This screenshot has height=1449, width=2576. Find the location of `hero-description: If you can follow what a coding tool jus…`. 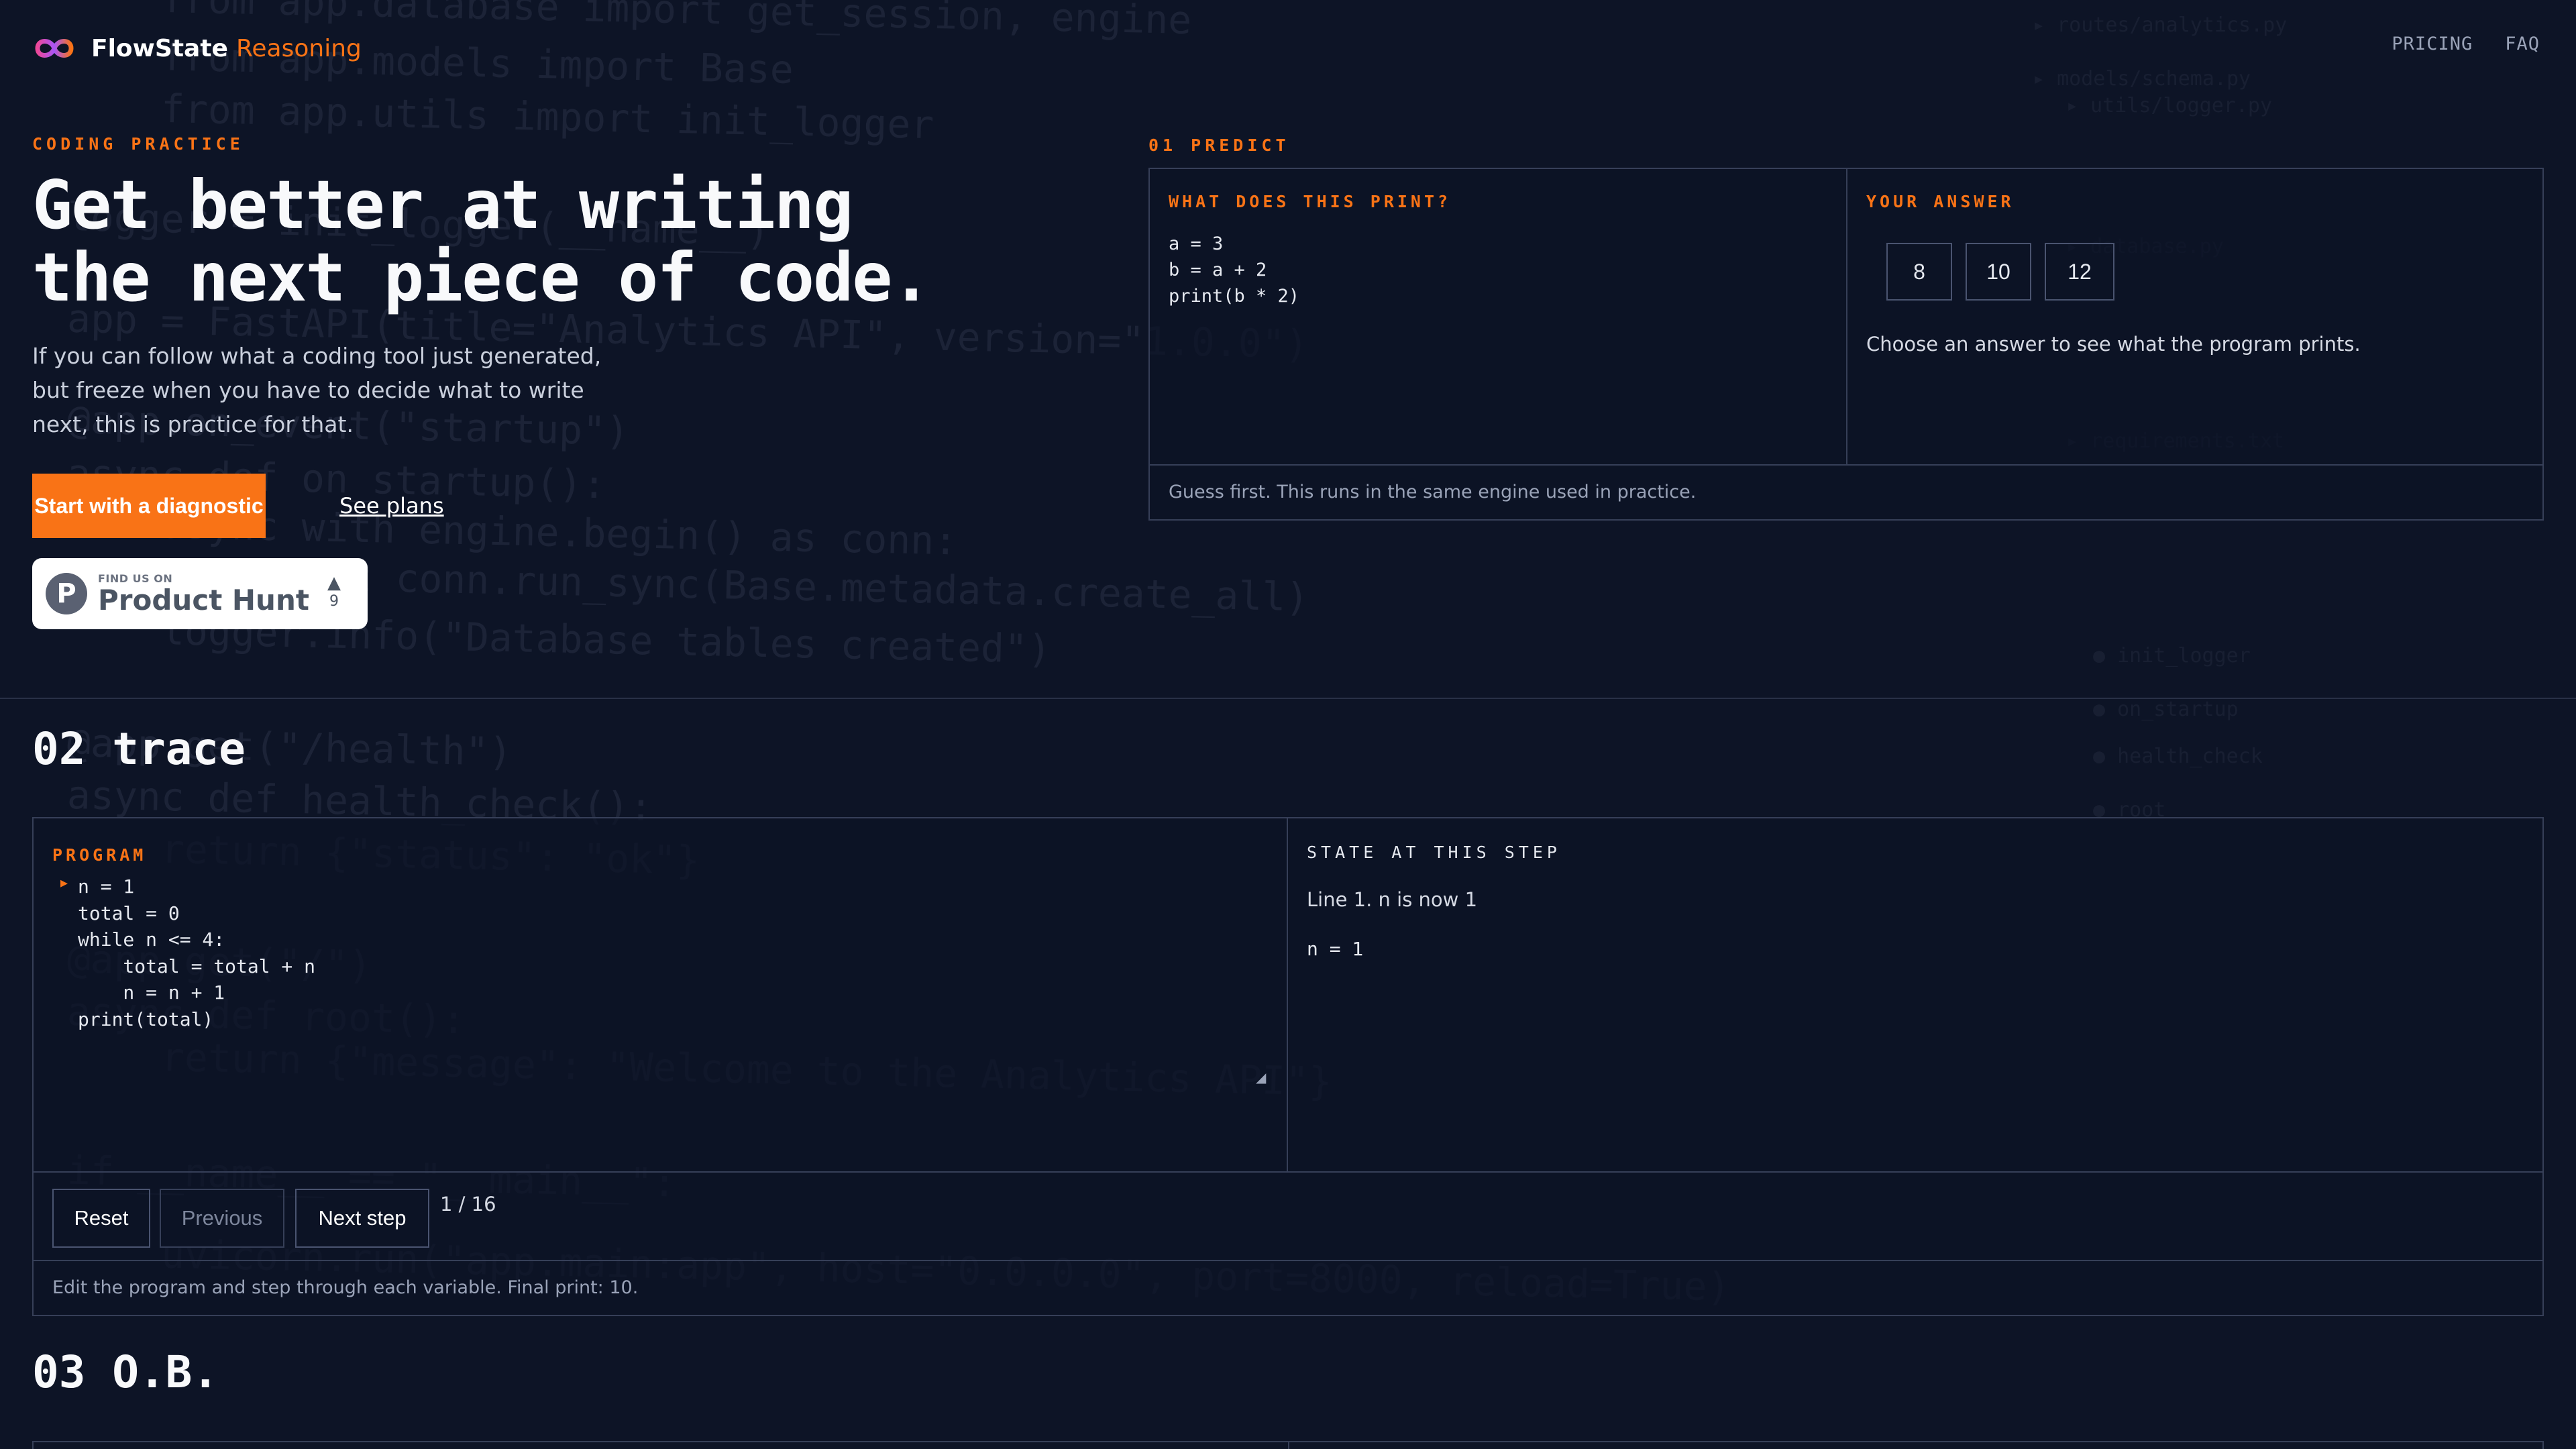

hero-description: If you can follow what a coding tool jus… is located at coordinates (317, 390).